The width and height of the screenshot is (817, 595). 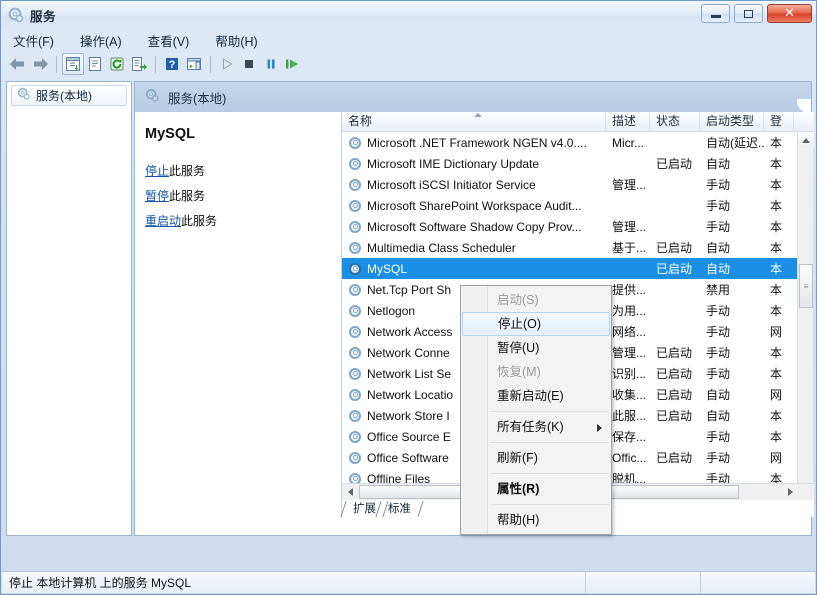 I want to click on vertical-scrollbar-thumb: ≡, so click(x=806, y=286).